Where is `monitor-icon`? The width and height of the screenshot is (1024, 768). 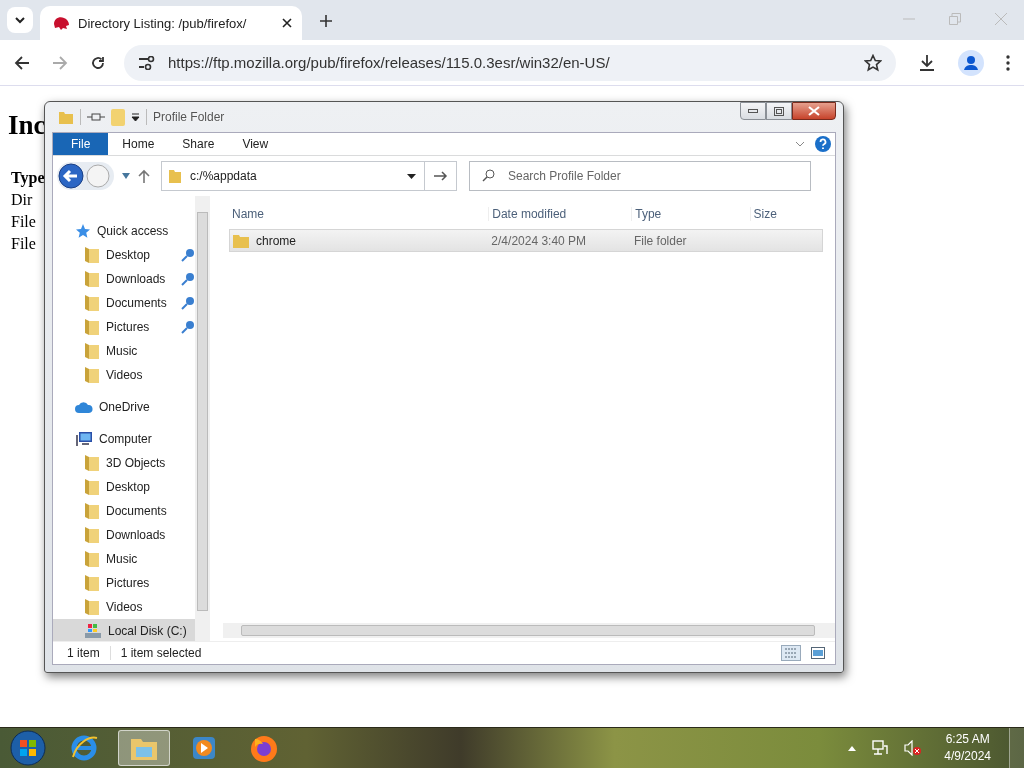 monitor-icon is located at coordinates (84, 439).